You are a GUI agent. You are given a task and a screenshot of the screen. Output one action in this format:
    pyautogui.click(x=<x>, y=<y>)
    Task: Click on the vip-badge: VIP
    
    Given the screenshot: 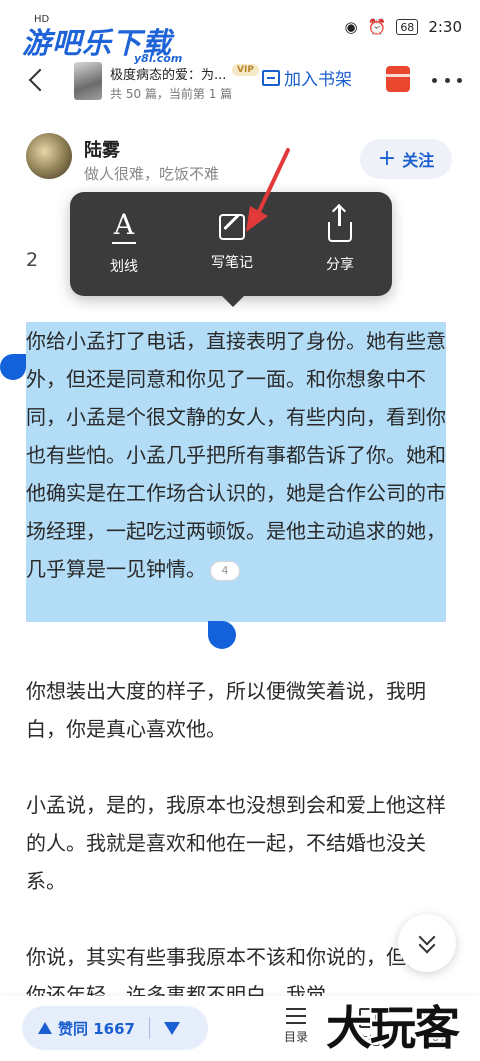 What is the action you would take?
    pyautogui.click(x=245, y=70)
    